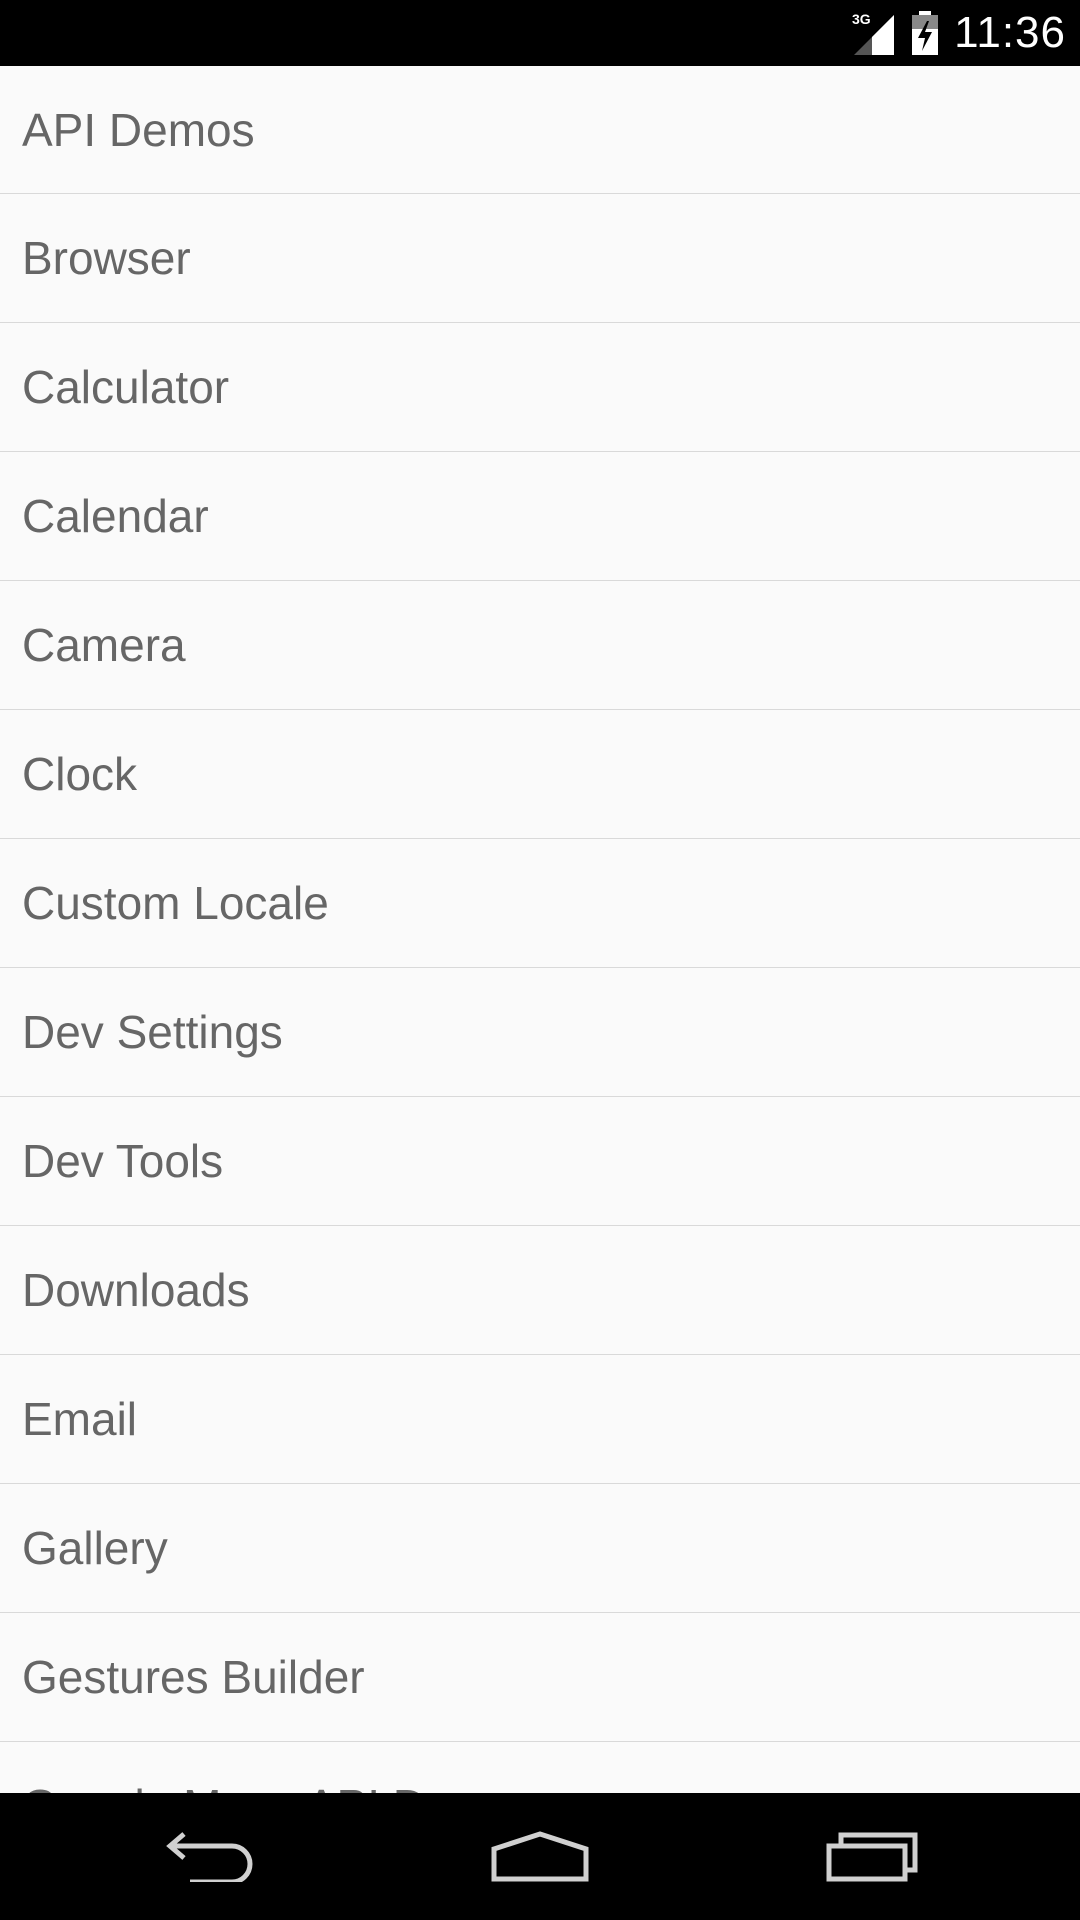  Describe the element at coordinates (925, 33) in the screenshot. I see `battery-charging-icon` at that location.